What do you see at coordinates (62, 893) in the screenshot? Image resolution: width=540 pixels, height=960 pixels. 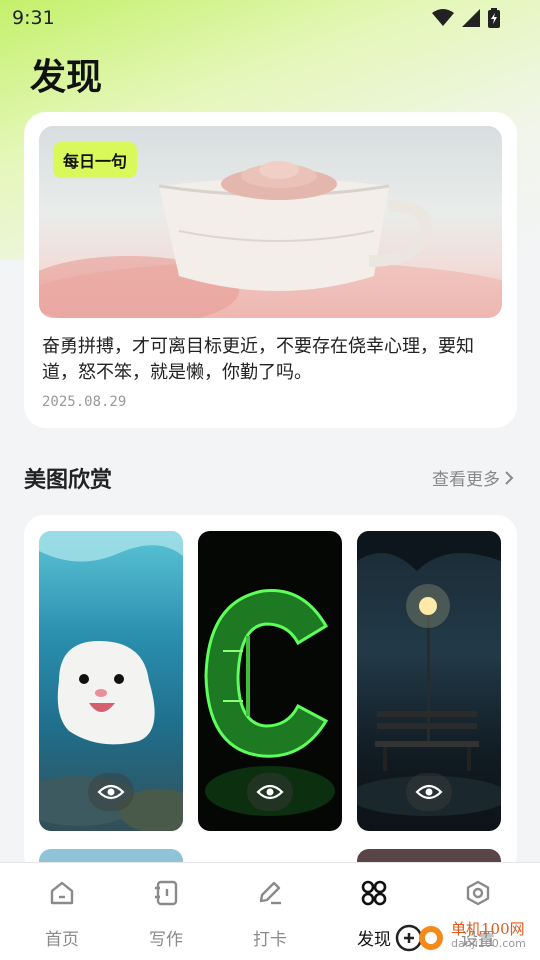 I see `home-icon` at bounding box center [62, 893].